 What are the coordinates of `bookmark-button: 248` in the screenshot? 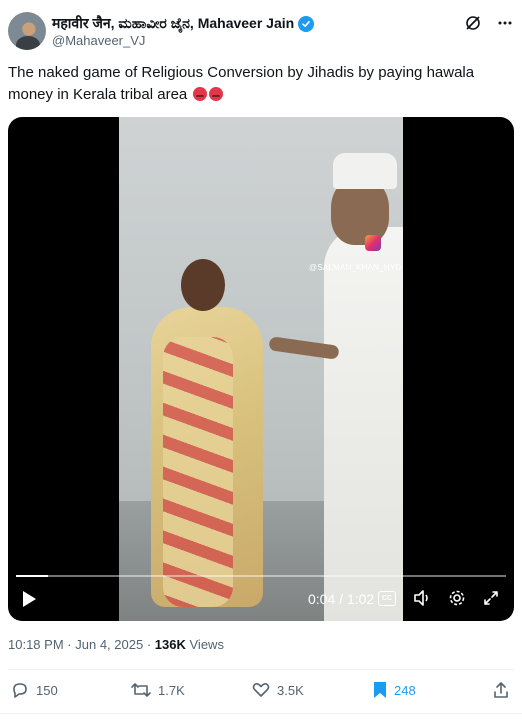 It's located at (394, 690).